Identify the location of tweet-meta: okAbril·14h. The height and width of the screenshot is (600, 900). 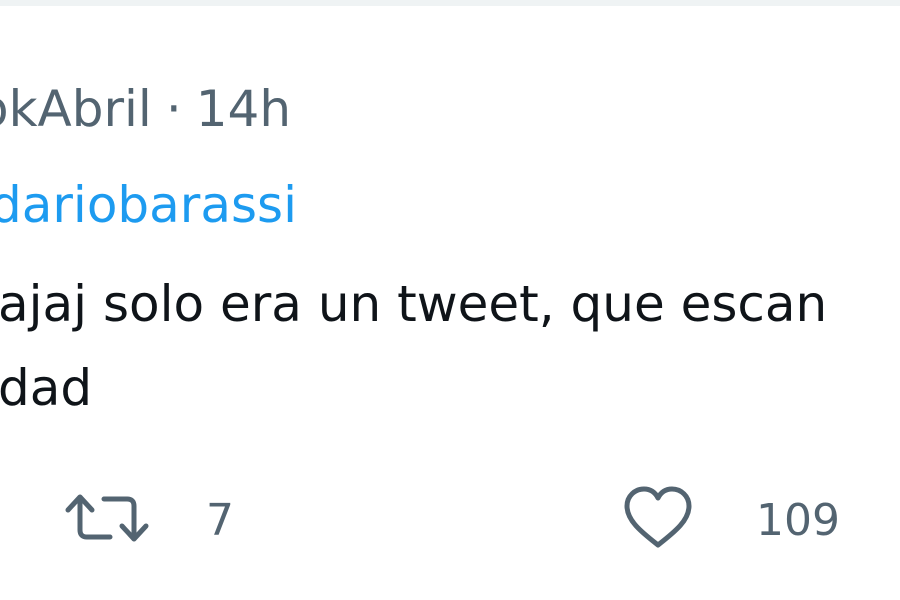
(145, 109).